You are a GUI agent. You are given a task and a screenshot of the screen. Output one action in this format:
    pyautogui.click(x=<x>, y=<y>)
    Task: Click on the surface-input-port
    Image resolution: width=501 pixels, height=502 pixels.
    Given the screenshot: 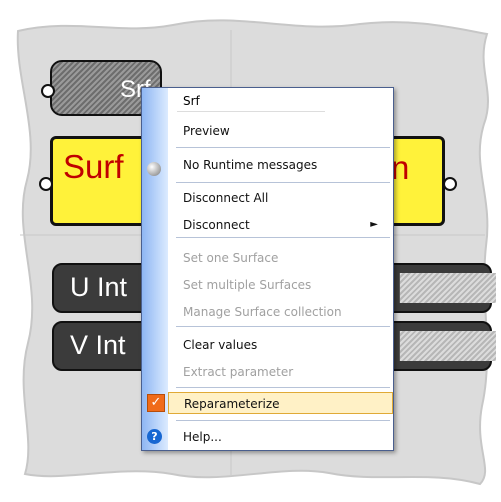 What is the action you would take?
    pyautogui.click(x=46, y=184)
    